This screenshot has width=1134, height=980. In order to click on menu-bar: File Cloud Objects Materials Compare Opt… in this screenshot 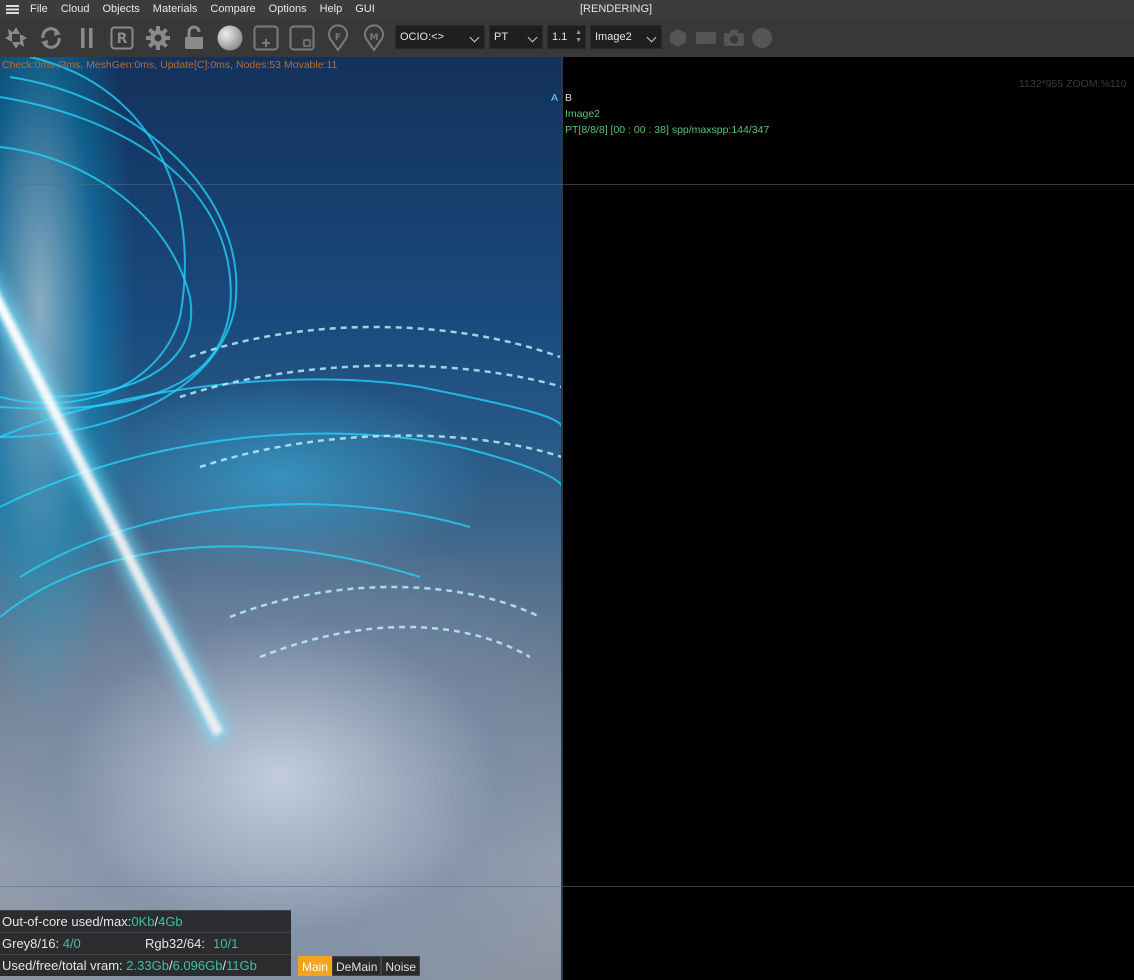, I will do `click(567, 9)`.